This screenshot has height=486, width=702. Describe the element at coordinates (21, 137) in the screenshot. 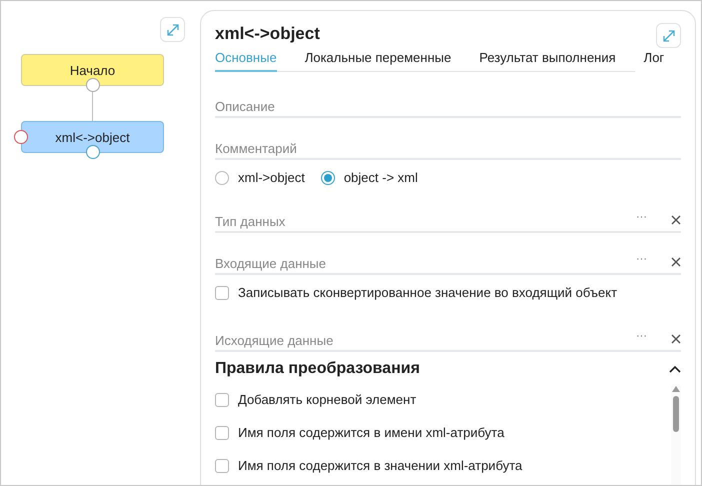

I see `input-port` at that location.